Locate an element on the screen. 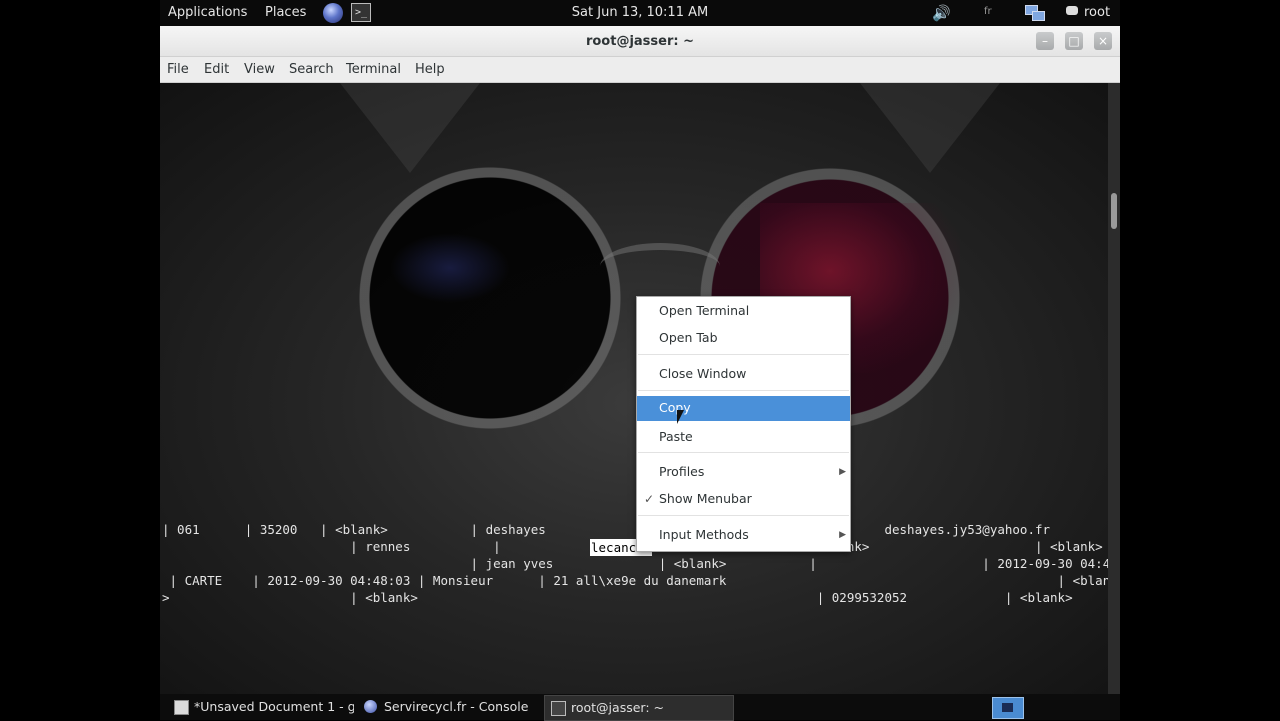 Image resolution: width=1280 pixels, height=721 pixels. background-lens-left is located at coordinates (450, 268).